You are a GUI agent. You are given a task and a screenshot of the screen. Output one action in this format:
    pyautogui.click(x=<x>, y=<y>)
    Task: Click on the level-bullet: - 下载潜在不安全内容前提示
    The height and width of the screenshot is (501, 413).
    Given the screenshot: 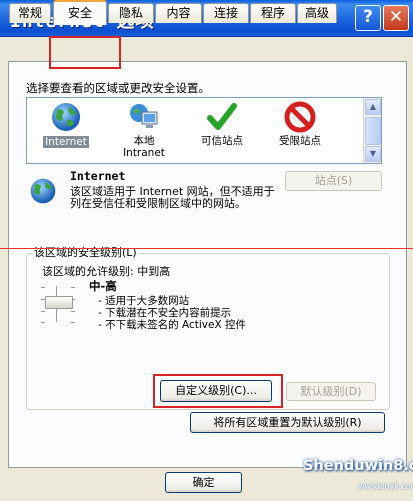 What is the action you would take?
    pyautogui.click(x=165, y=313)
    